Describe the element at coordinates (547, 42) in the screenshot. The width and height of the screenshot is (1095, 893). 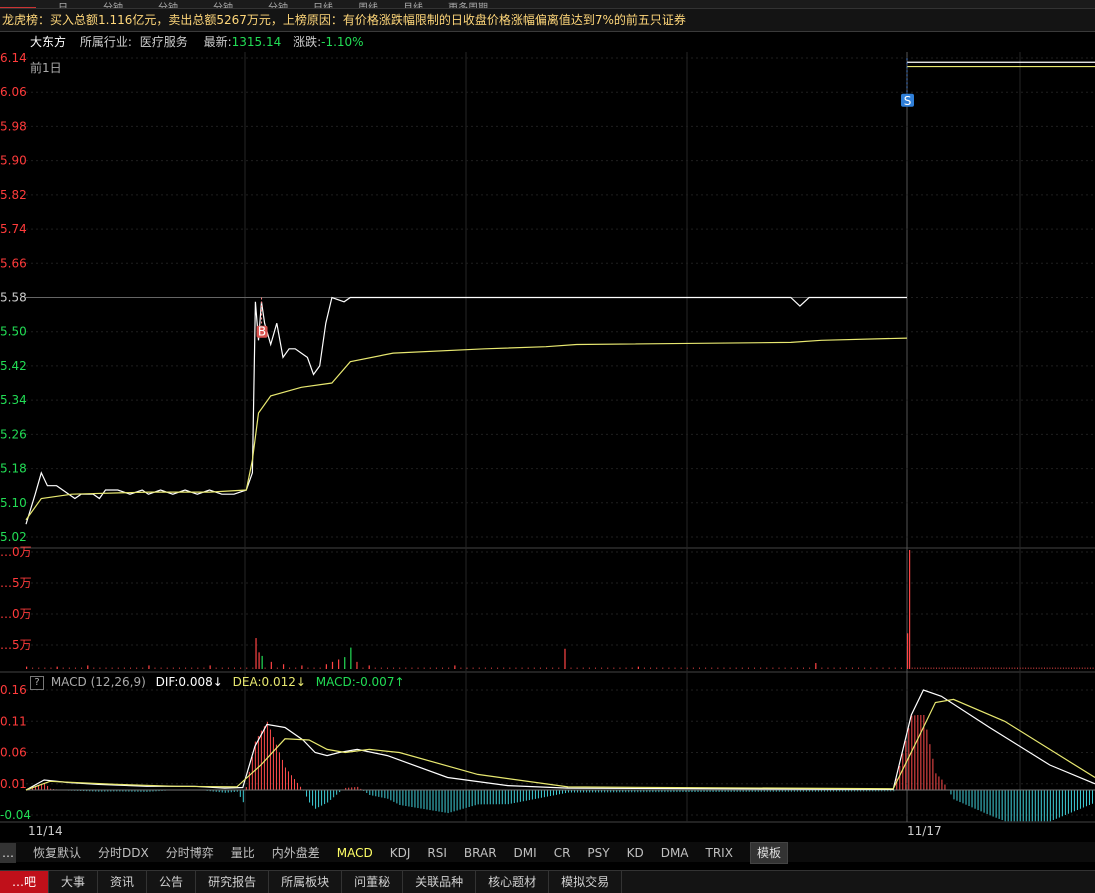
I see `stock-info-bar: 大东方 所属行业: 医疗服务 最新:1315.14 涨跌:-1.10%` at that location.